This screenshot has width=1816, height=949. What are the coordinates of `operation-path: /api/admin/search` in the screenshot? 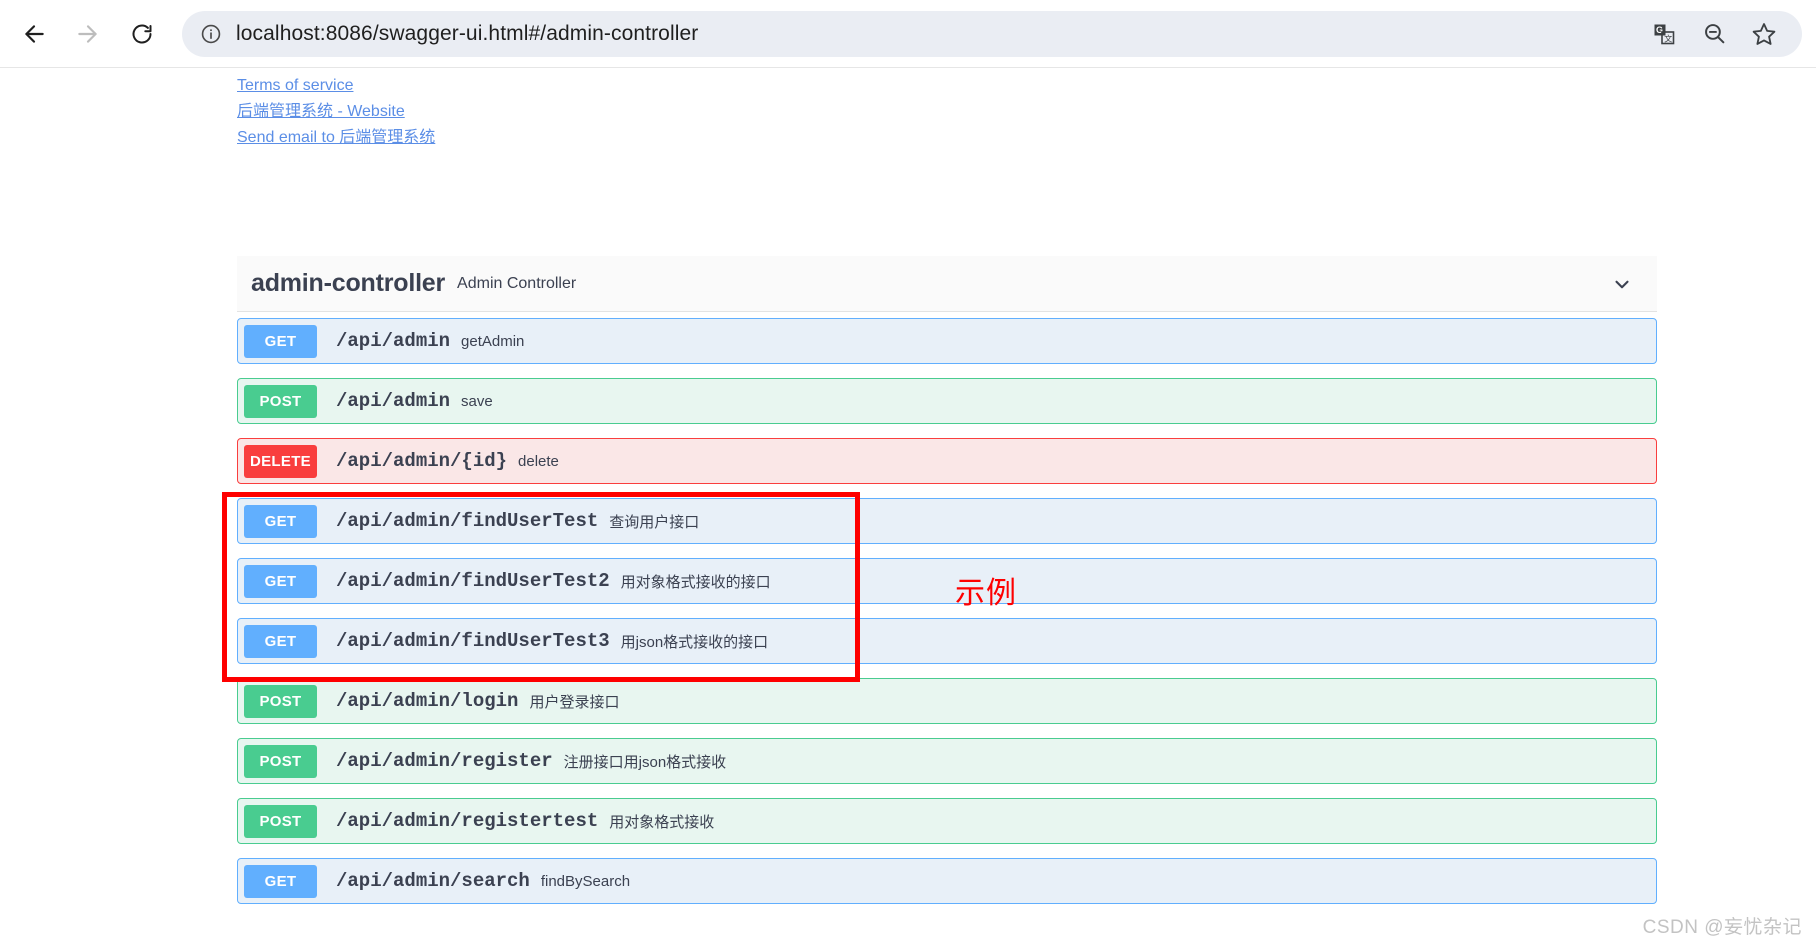 It's located at (433, 881).